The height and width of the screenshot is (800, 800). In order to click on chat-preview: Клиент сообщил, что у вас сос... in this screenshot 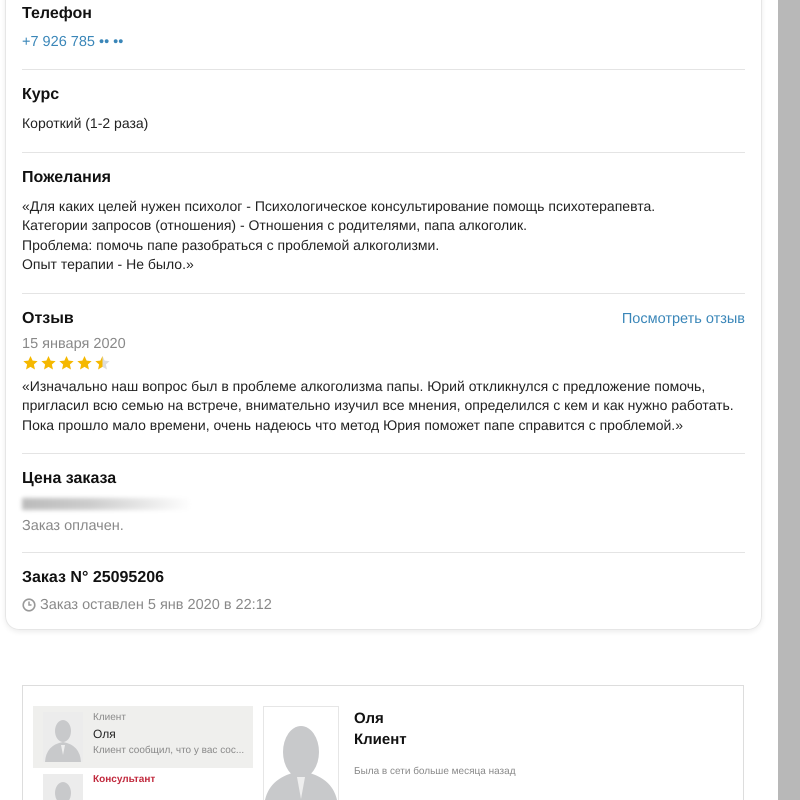, I will do `click(168, 750)`.